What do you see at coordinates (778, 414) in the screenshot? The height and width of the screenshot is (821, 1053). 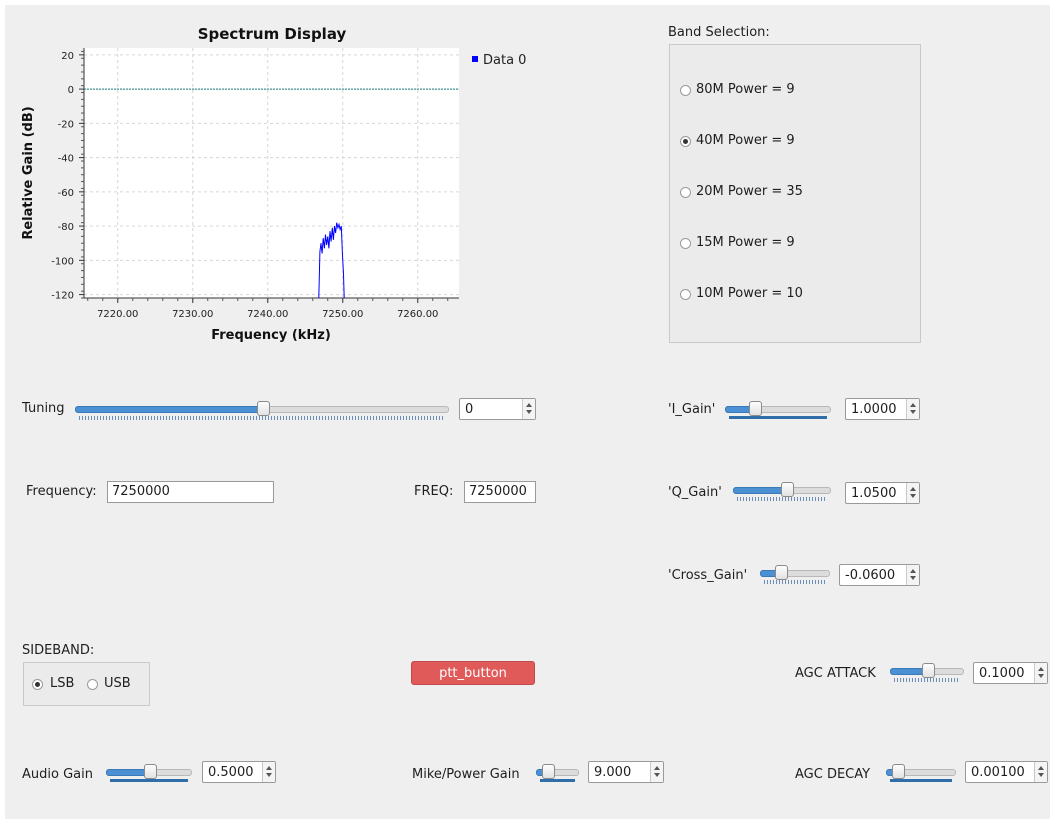 I see `i-gain-slider` at bounding box center [778, 414].